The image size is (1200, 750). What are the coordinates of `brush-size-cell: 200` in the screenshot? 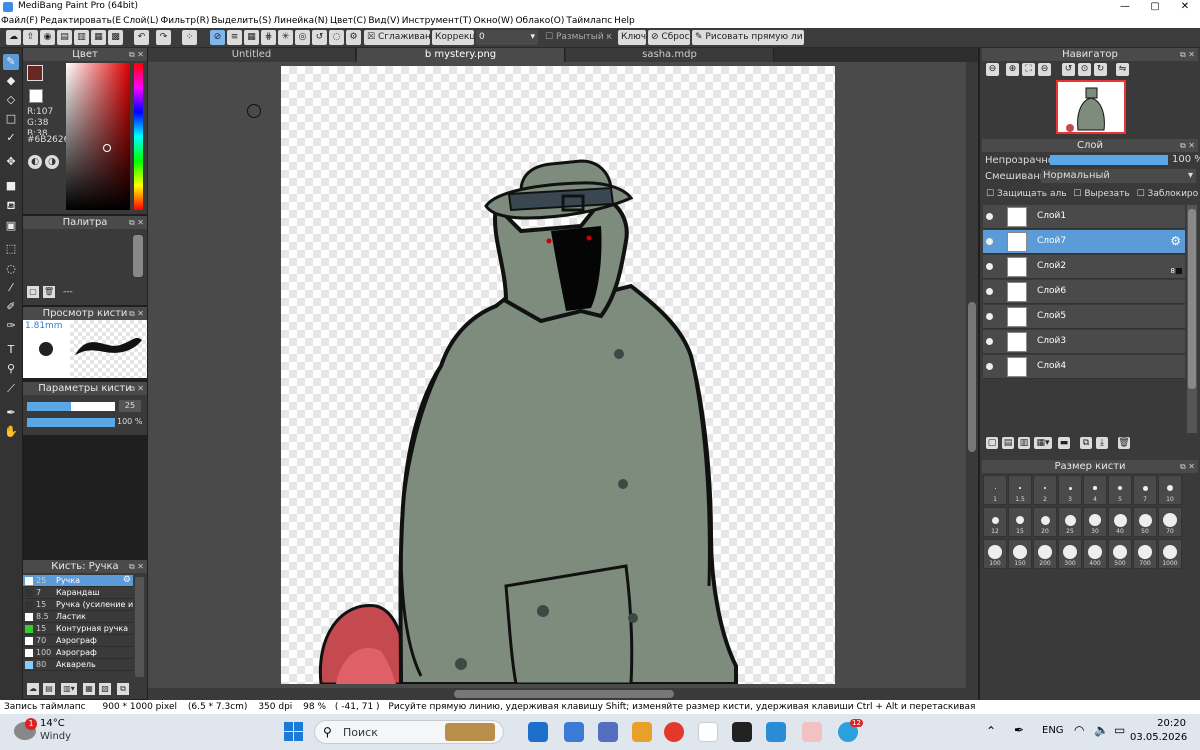 It's located at (1045, 554).